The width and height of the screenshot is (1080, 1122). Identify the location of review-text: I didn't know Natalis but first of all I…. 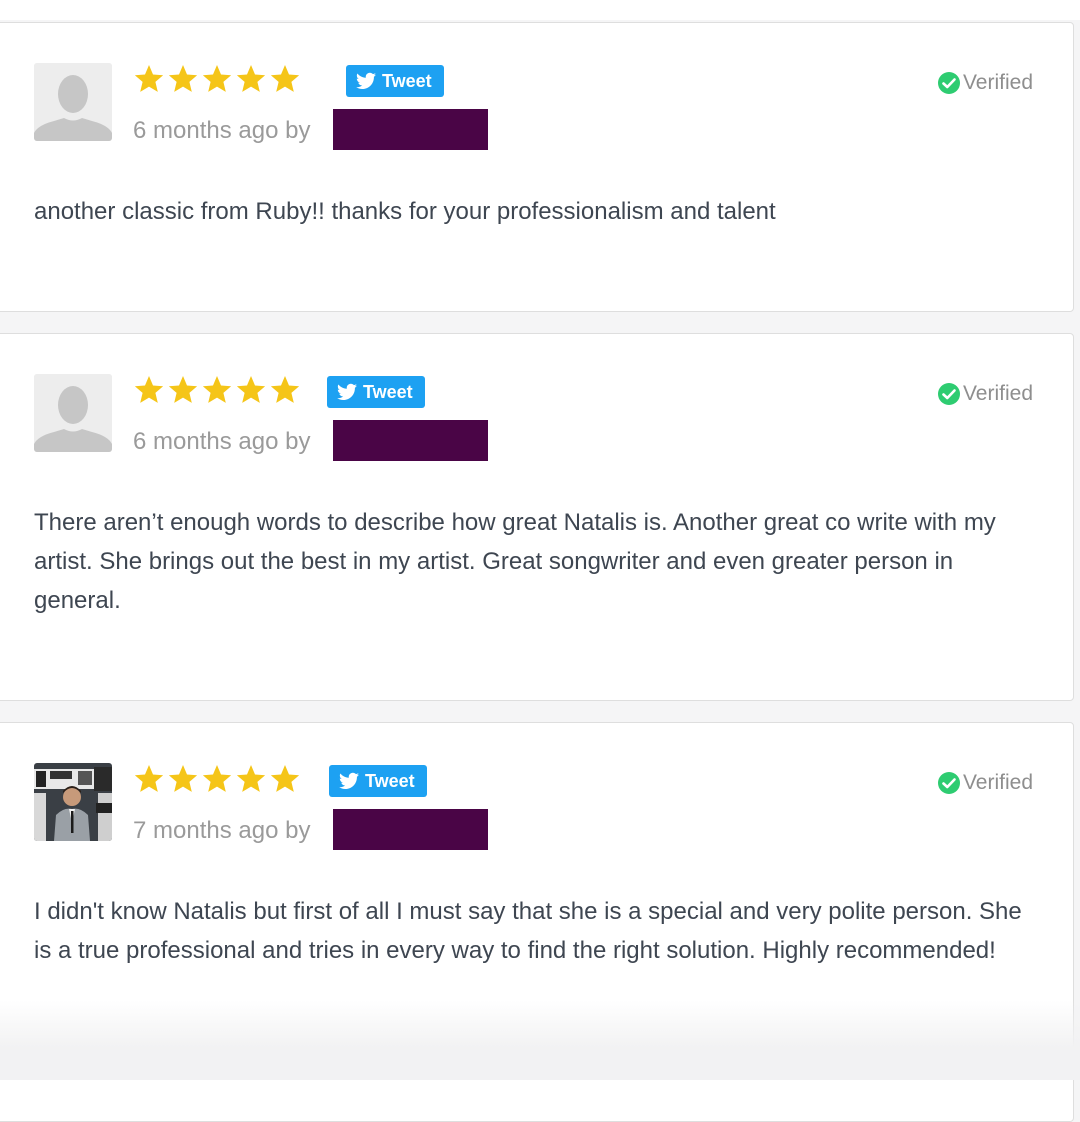
(528, 931).